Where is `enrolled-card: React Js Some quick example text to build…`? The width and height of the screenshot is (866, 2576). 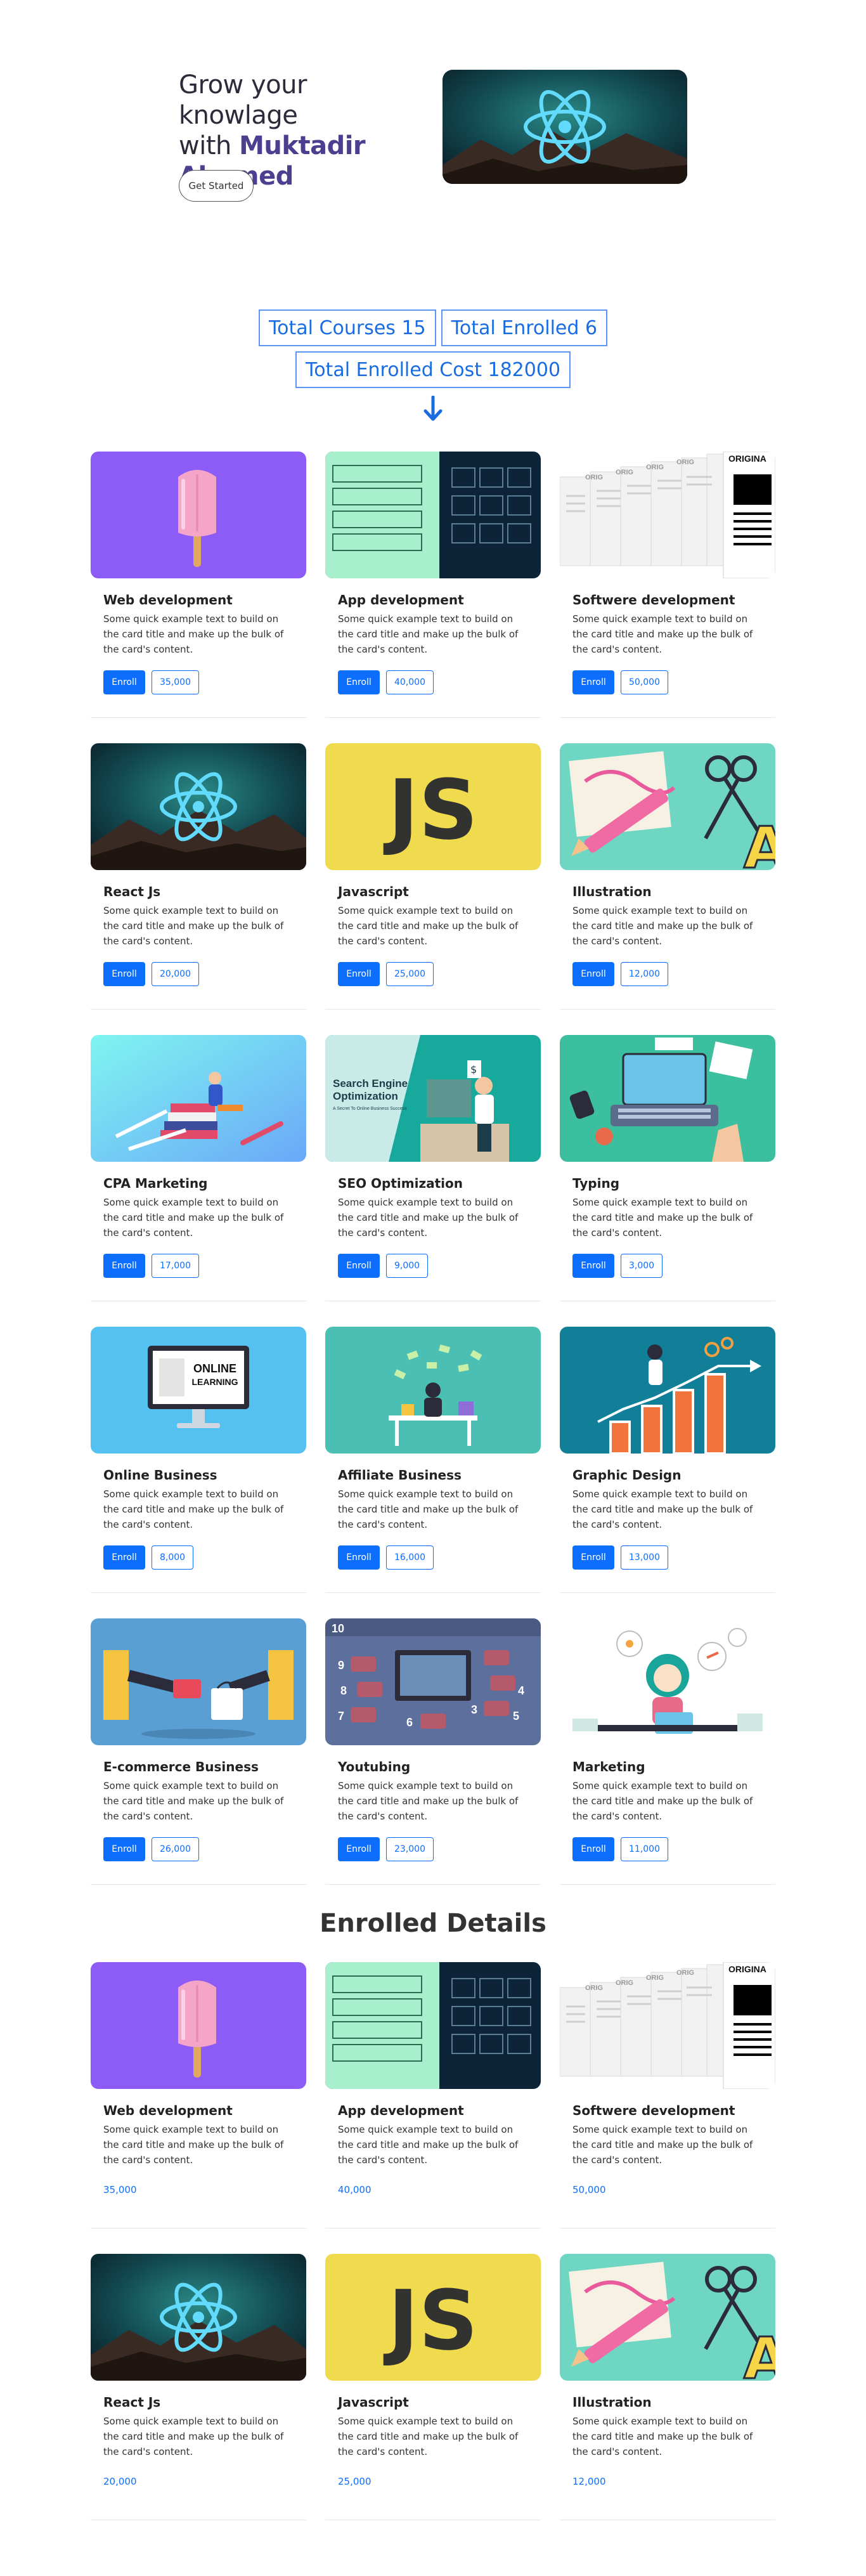
enrolled-card: React Js Some quick example text to build… is located at coordinates (199, 2387).